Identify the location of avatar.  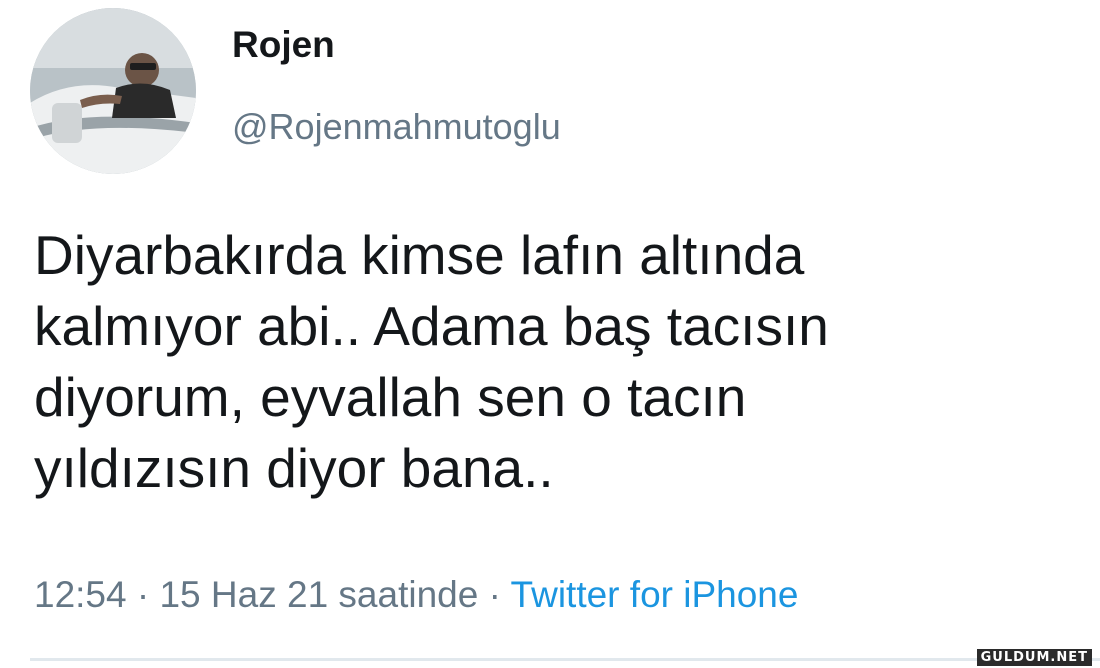
(113, 91).